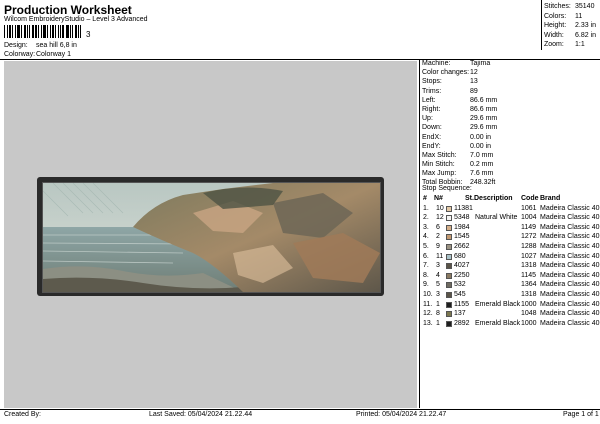 The width and height of the screenshot is (600, 424). Describe the element at coordinates (463, 208) in the screenshot. I see `stitch-count: 11381` at that location.